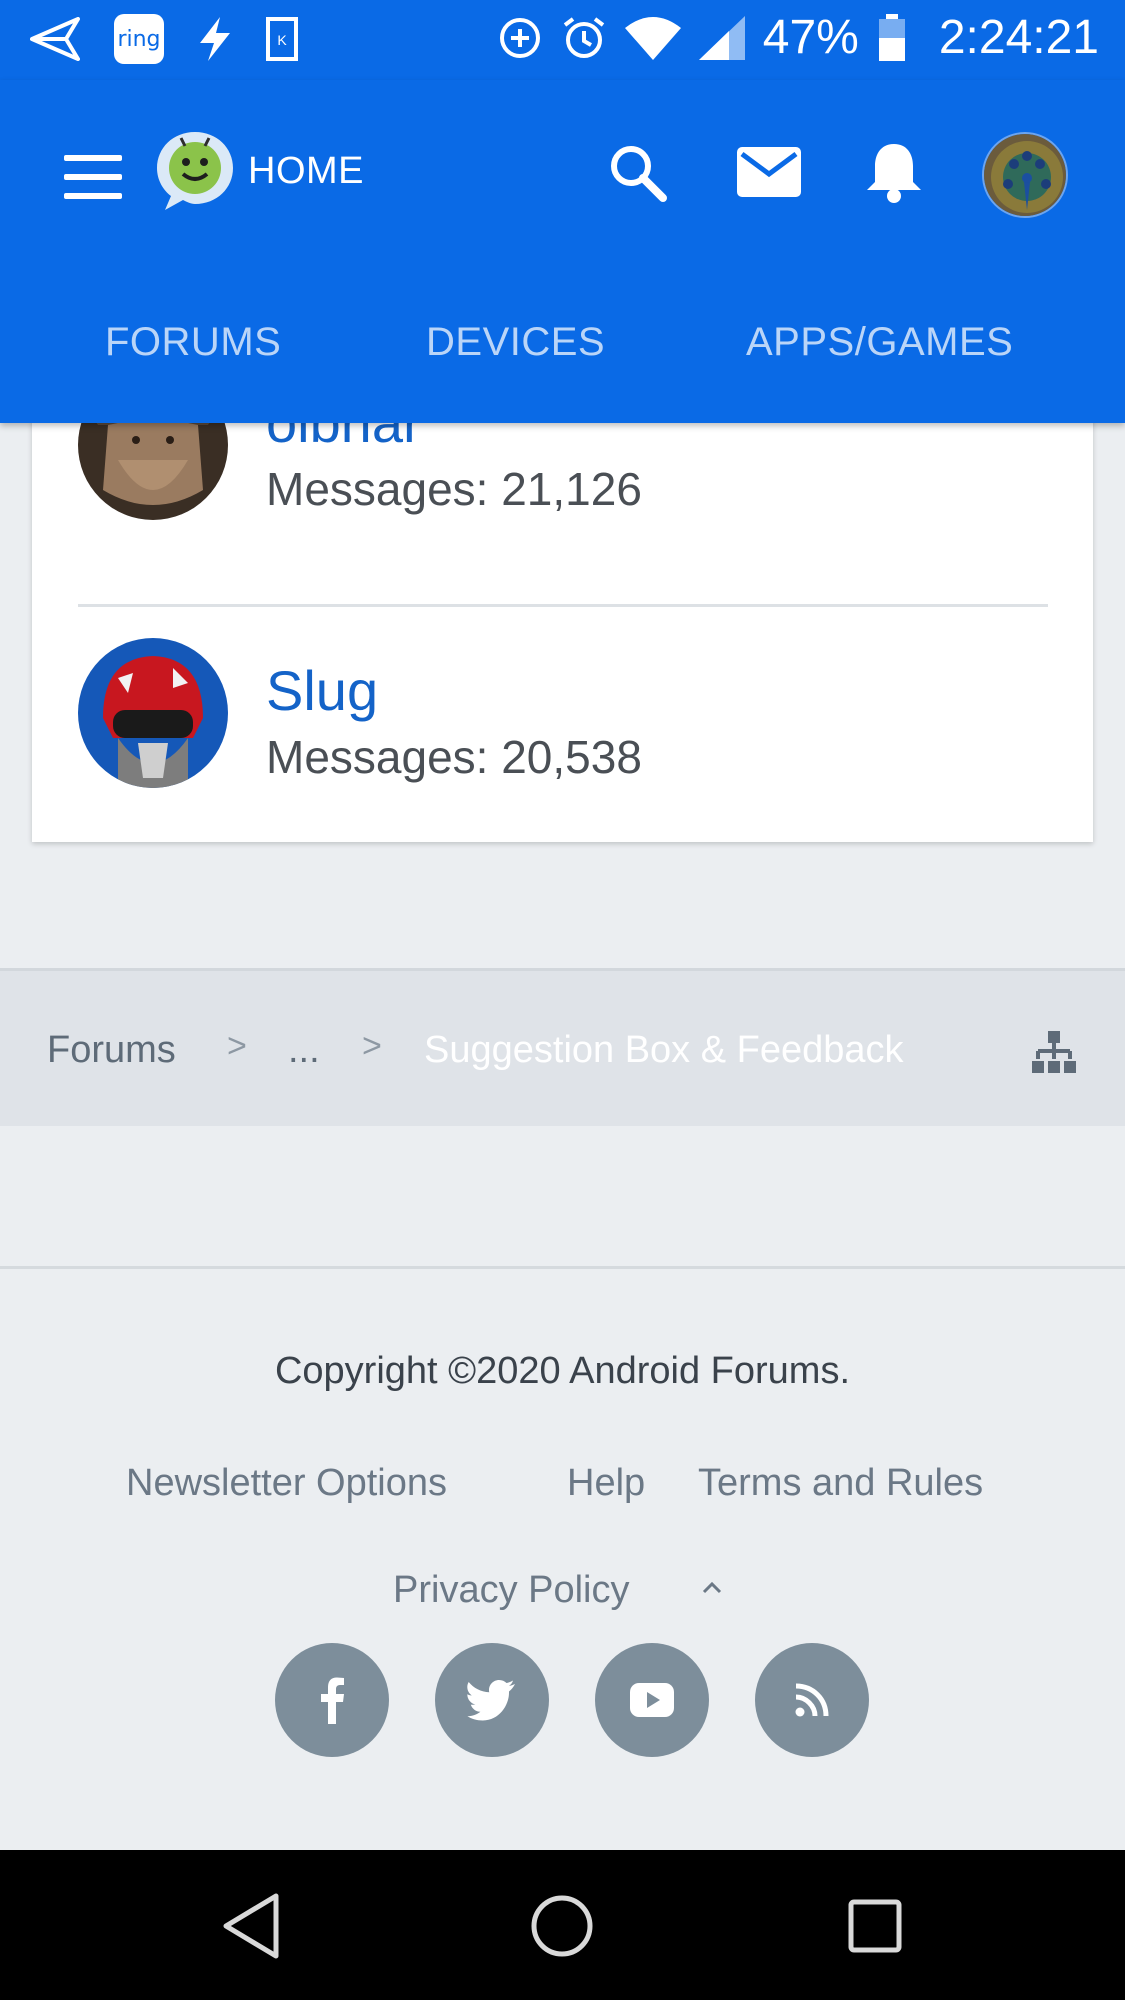  Describe the element at coordinates (332, 1700) in the screenshot. I see `facebook-icon` at that location.